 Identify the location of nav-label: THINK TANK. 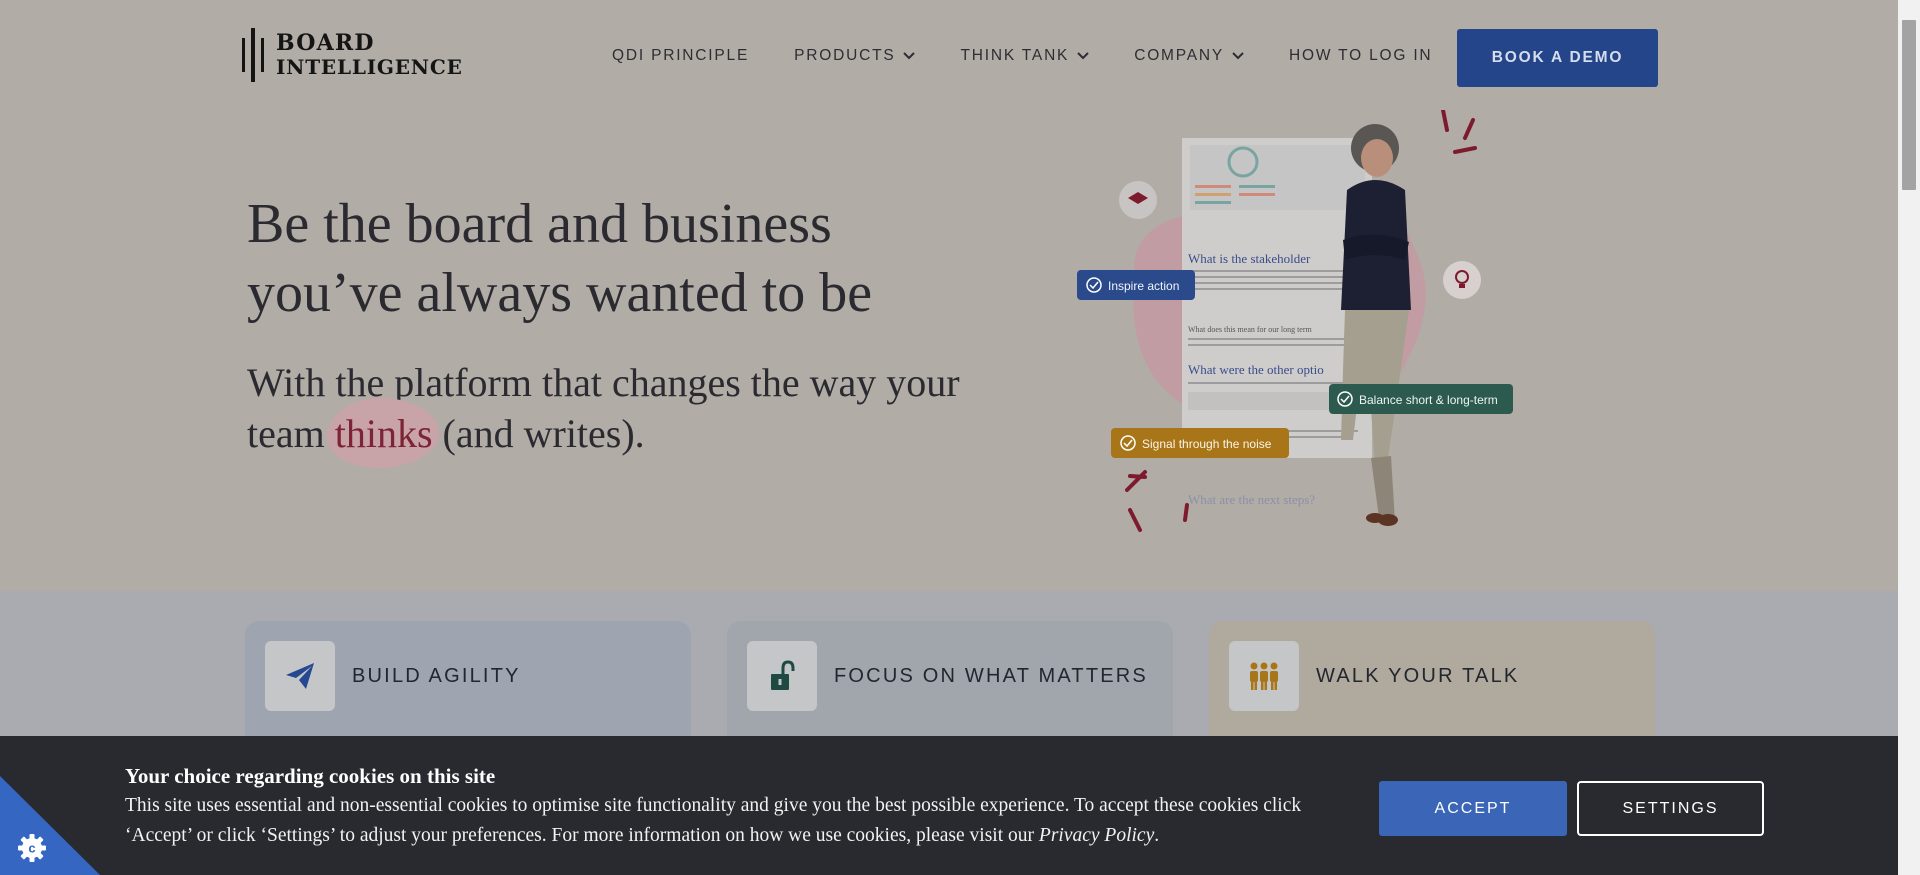
(1015, 55).